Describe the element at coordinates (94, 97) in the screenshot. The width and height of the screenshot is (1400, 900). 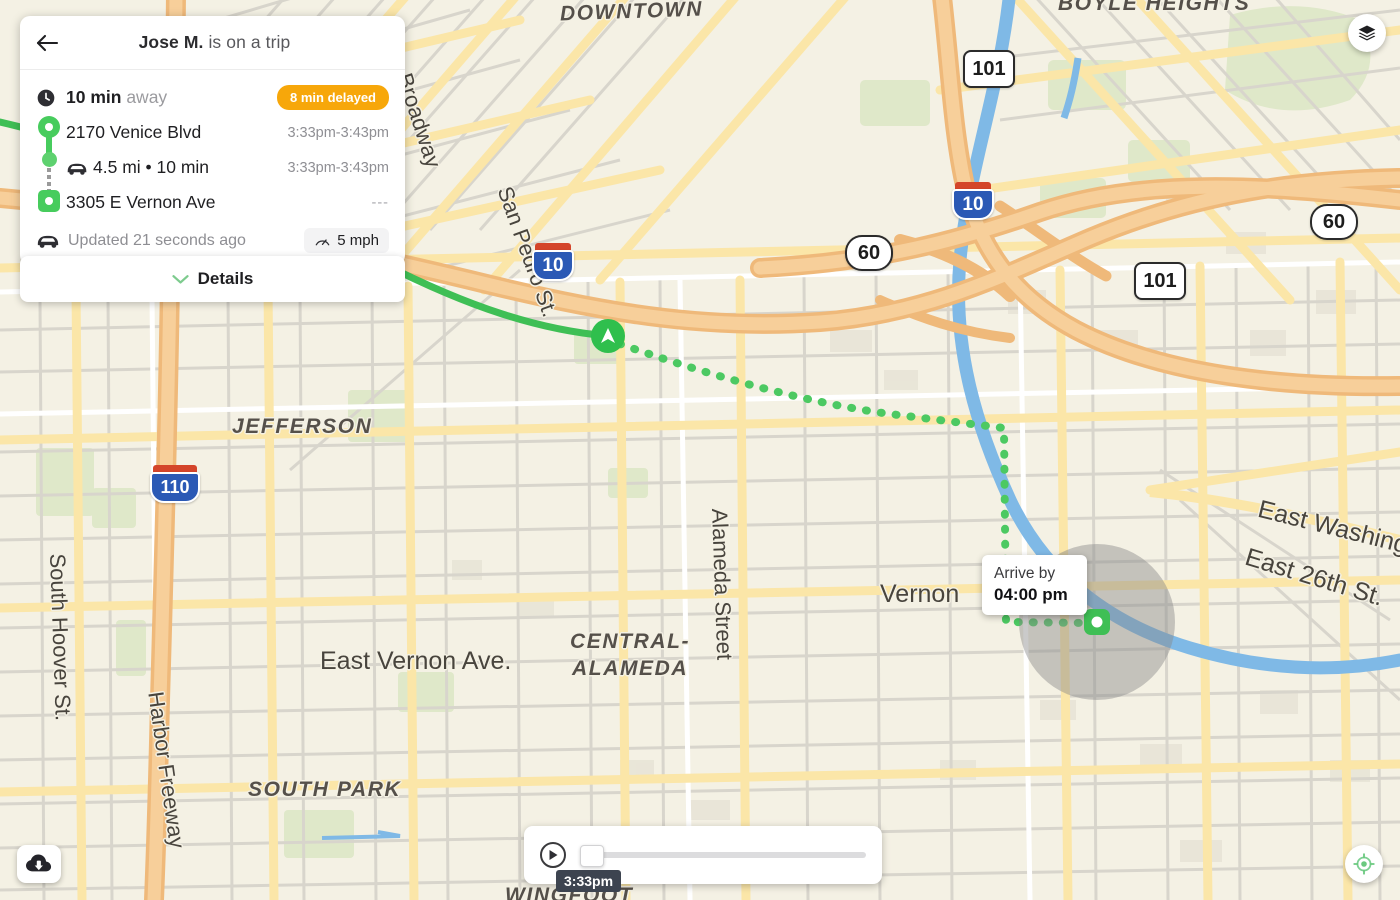
I see `eta-value: 10 min` at that location.